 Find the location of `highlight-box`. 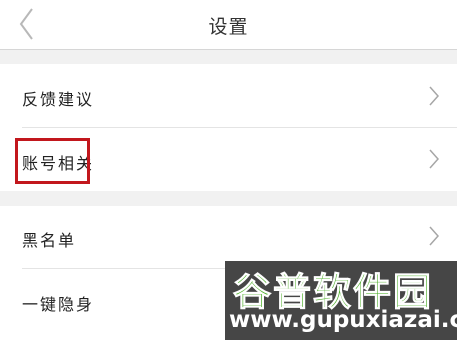

highlight-box is located at coordinates (52, 161).